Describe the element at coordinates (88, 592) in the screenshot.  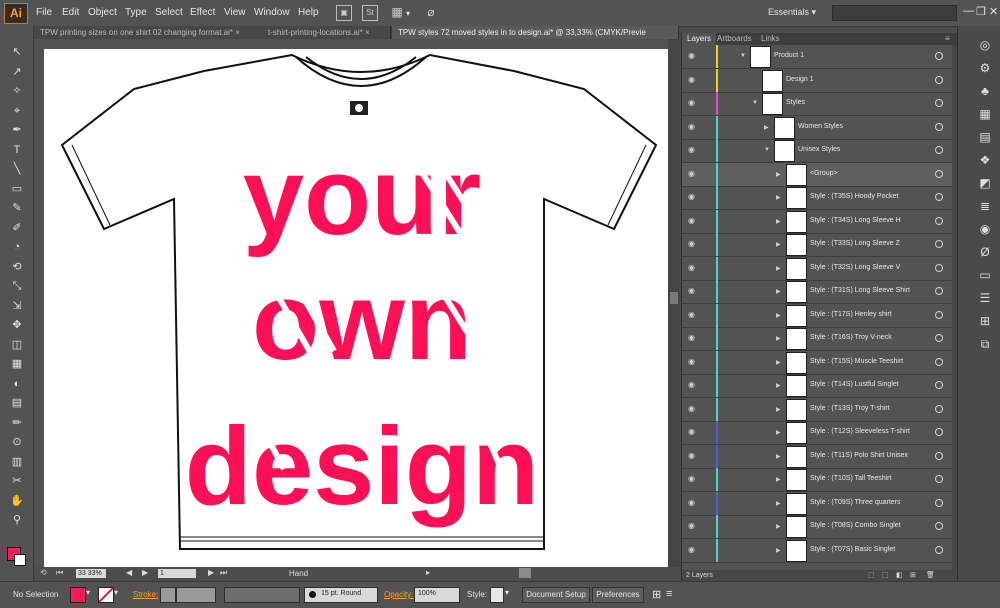
I see `fill-dropdown-icon: ▾` at that location.